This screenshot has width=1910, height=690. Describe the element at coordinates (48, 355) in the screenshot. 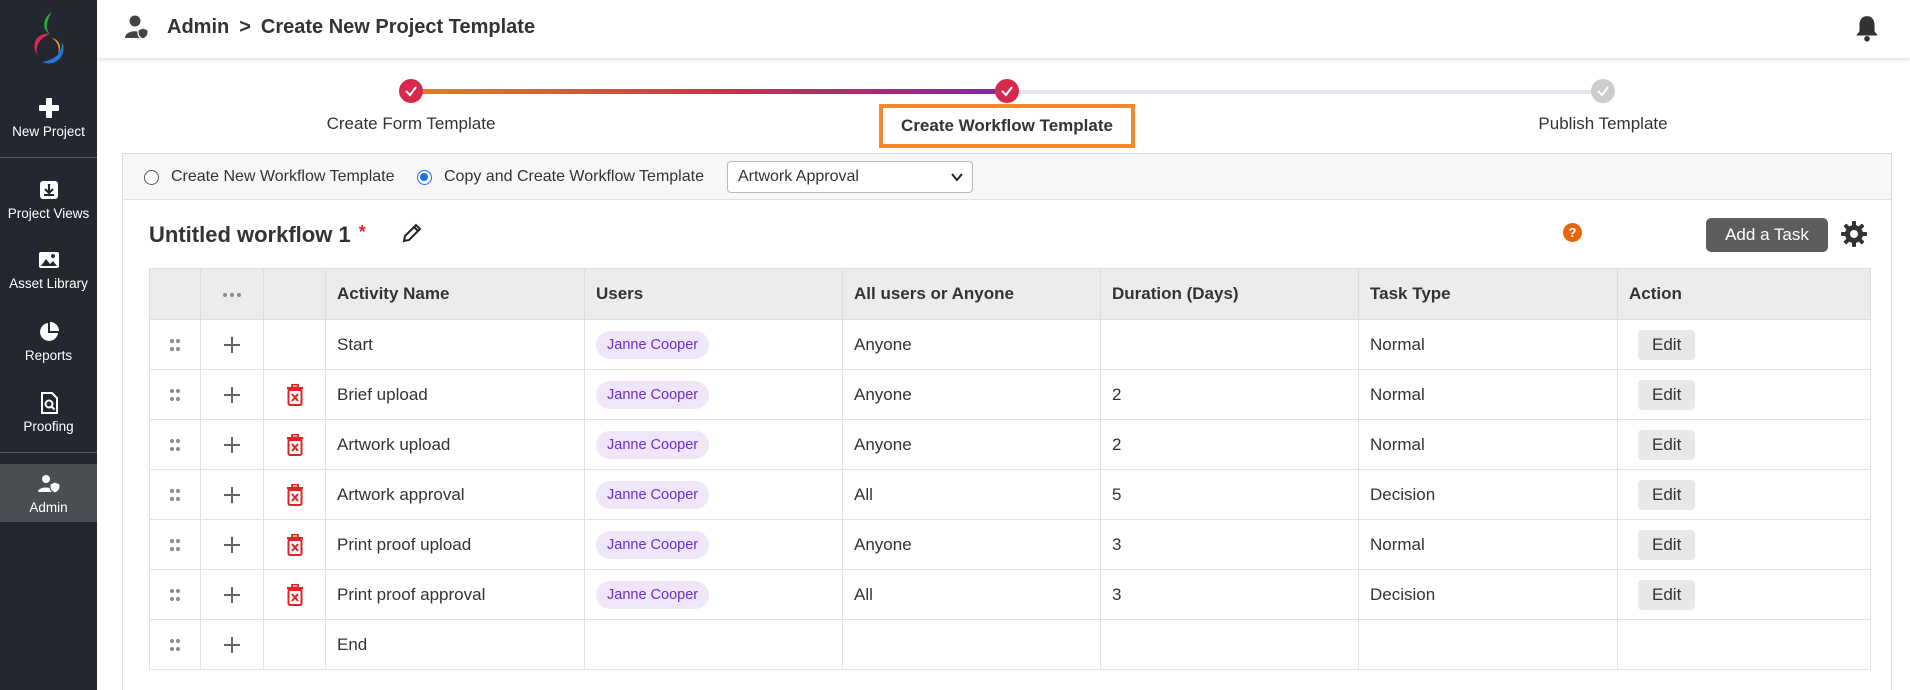

I see `sidebar-item-label: Reports` at that location.